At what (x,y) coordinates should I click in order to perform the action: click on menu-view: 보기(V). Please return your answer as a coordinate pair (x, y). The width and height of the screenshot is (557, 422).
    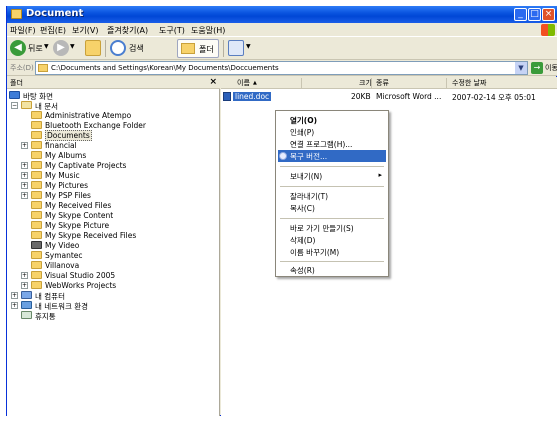
    Looking at the image, I should click on (85, 30).